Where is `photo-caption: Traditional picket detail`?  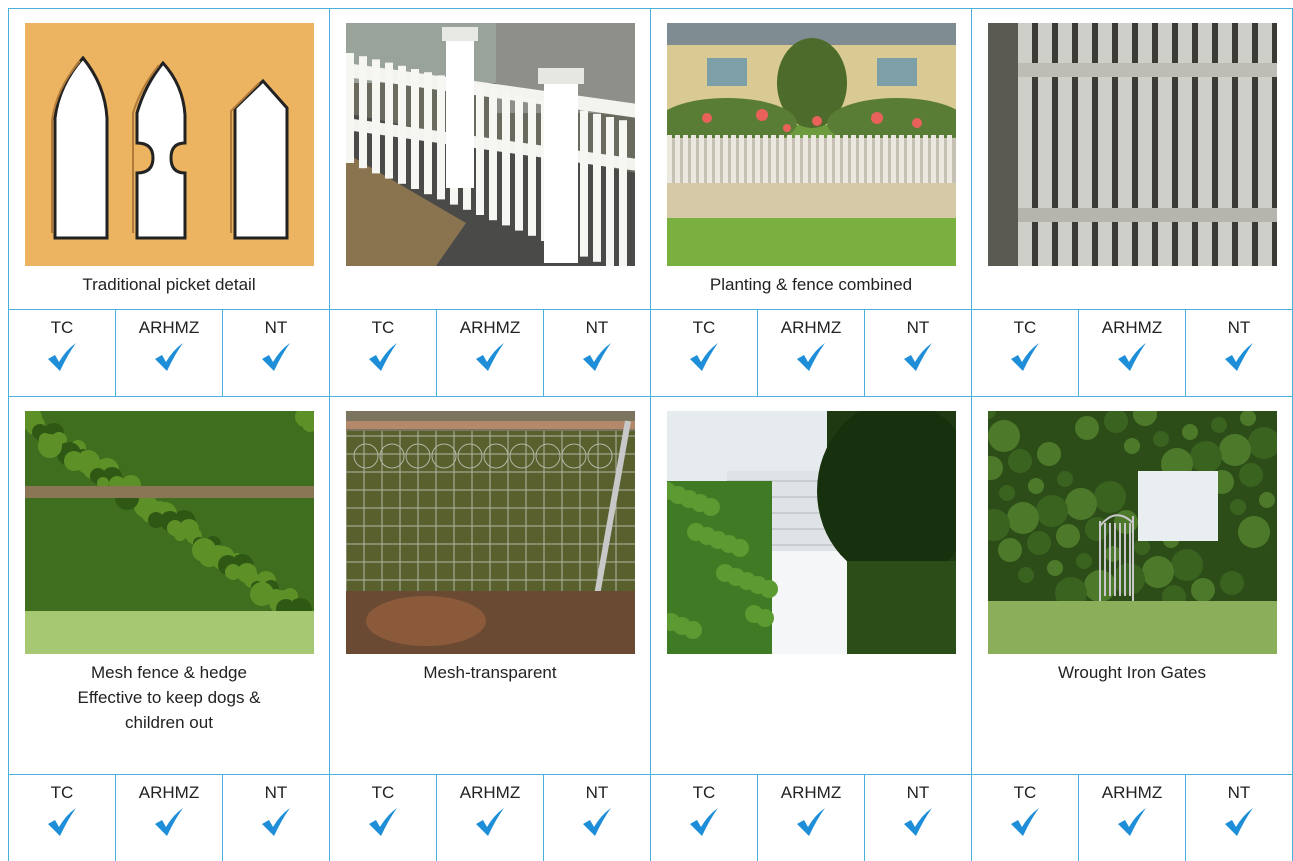 photo-caption: Traditional picket detail is located at coordinates (168, 281).